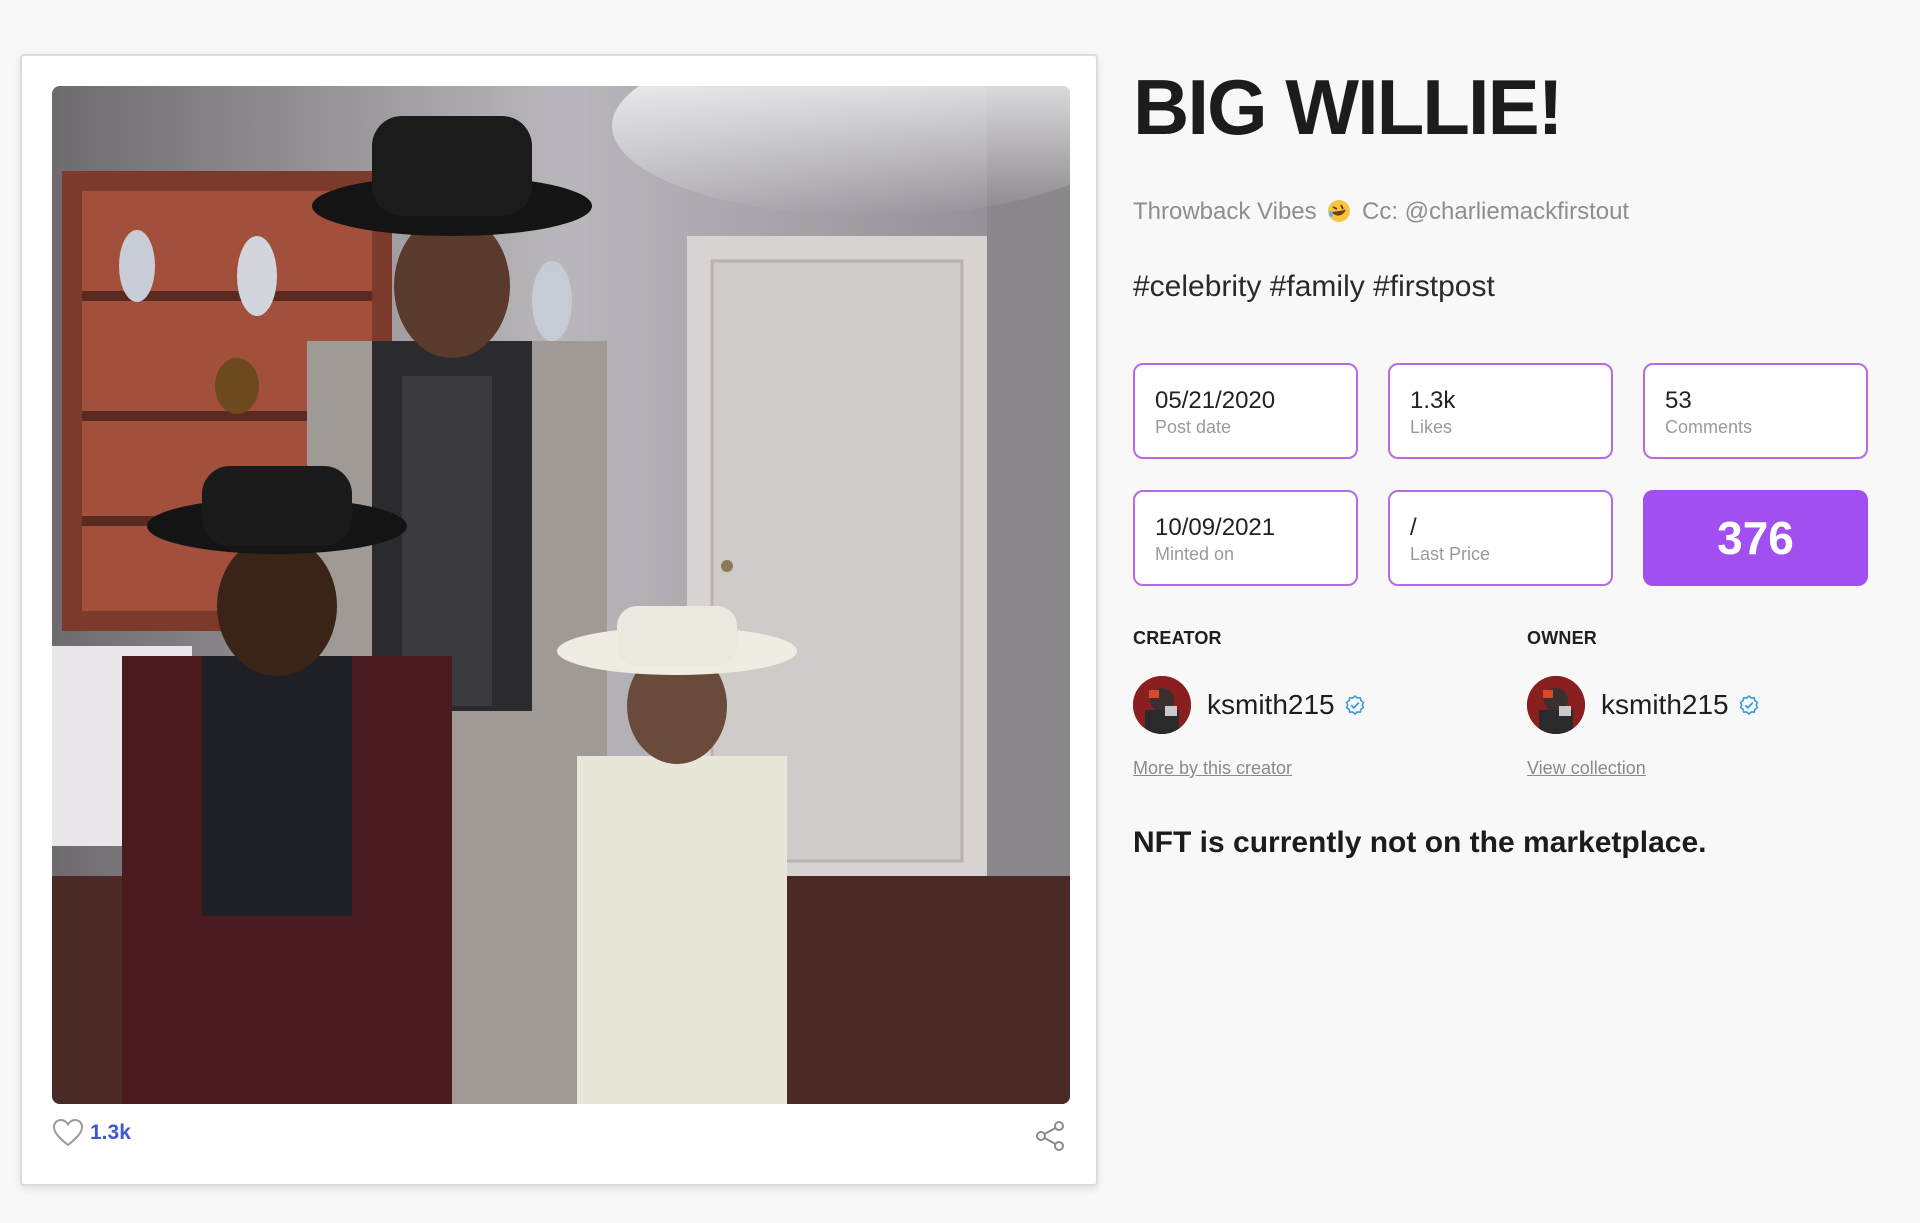 The image size is (1920, 1223). I want to click on stat-post-date: 05/21/2020 Post date, so click(1245, 411).